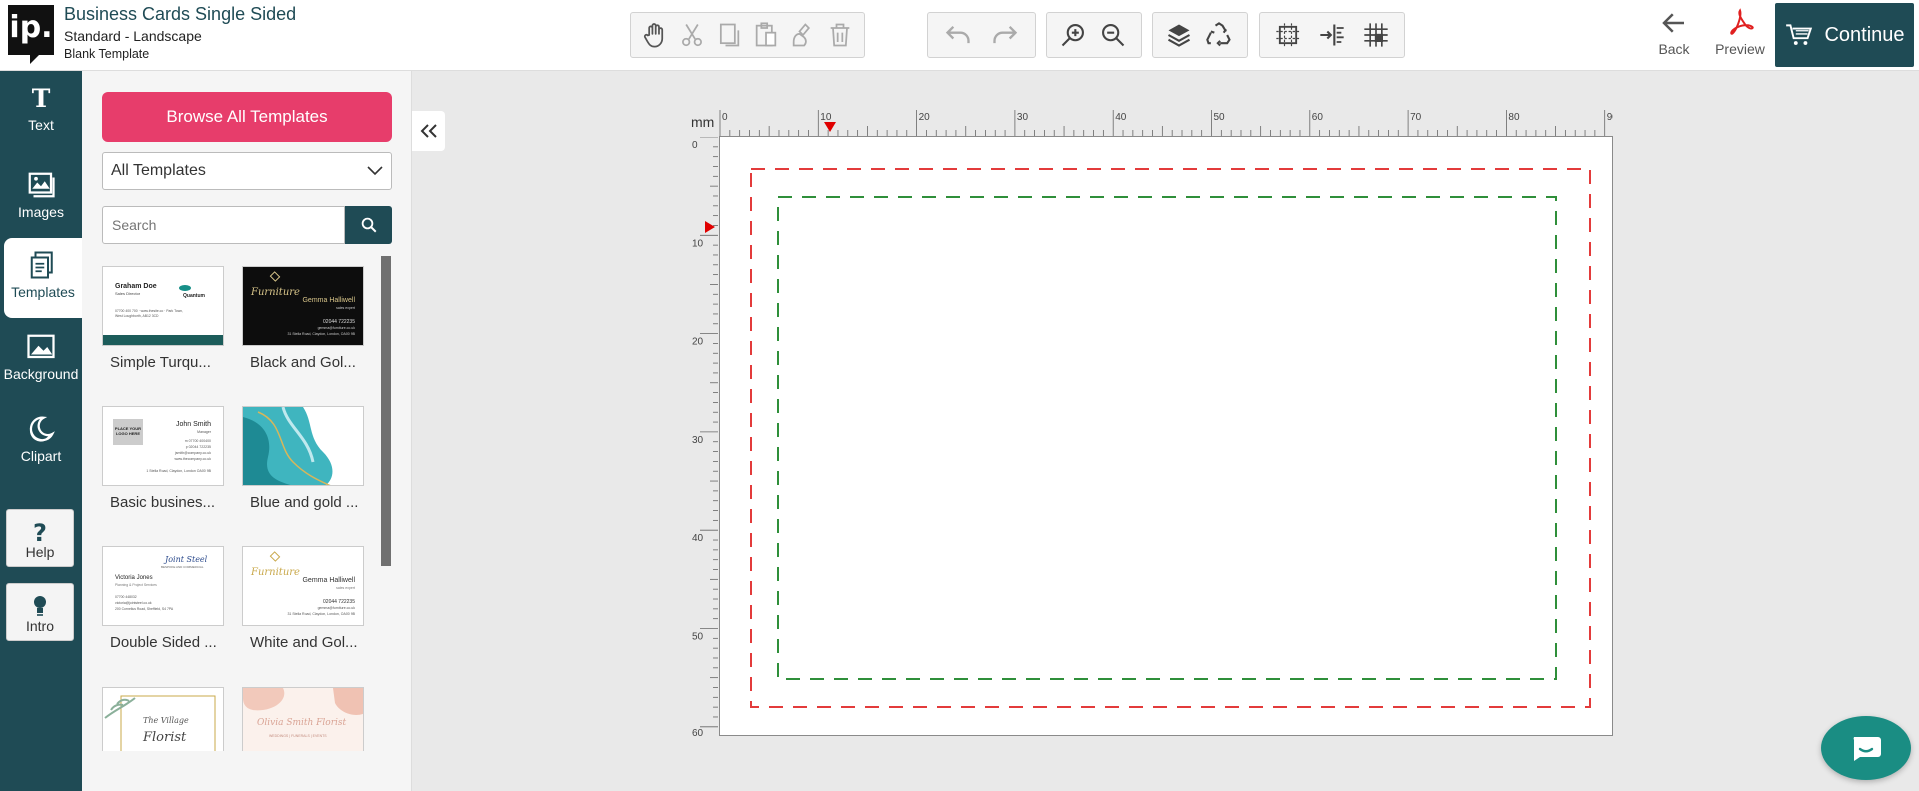 The width and height of the screenshot is (1919, 791). Describe the element at coordinates (1742, 21) in the screenshot. I see `pdf-icon` at that location.